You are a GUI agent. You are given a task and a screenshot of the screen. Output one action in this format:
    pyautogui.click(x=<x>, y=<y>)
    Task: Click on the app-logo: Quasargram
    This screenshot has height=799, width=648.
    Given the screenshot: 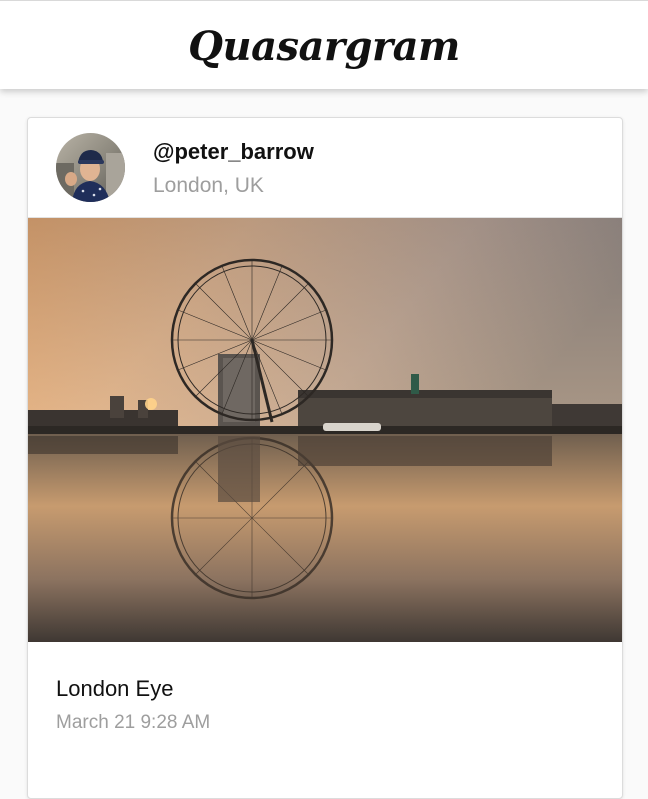 What is the action you would take?
    pyautogui.click(x=324, y=46)
    